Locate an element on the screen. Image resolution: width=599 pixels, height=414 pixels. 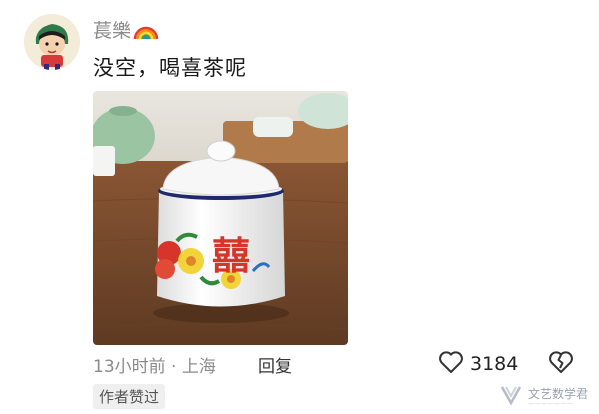
like-button: 3184 is located at coordinates (478, 364).